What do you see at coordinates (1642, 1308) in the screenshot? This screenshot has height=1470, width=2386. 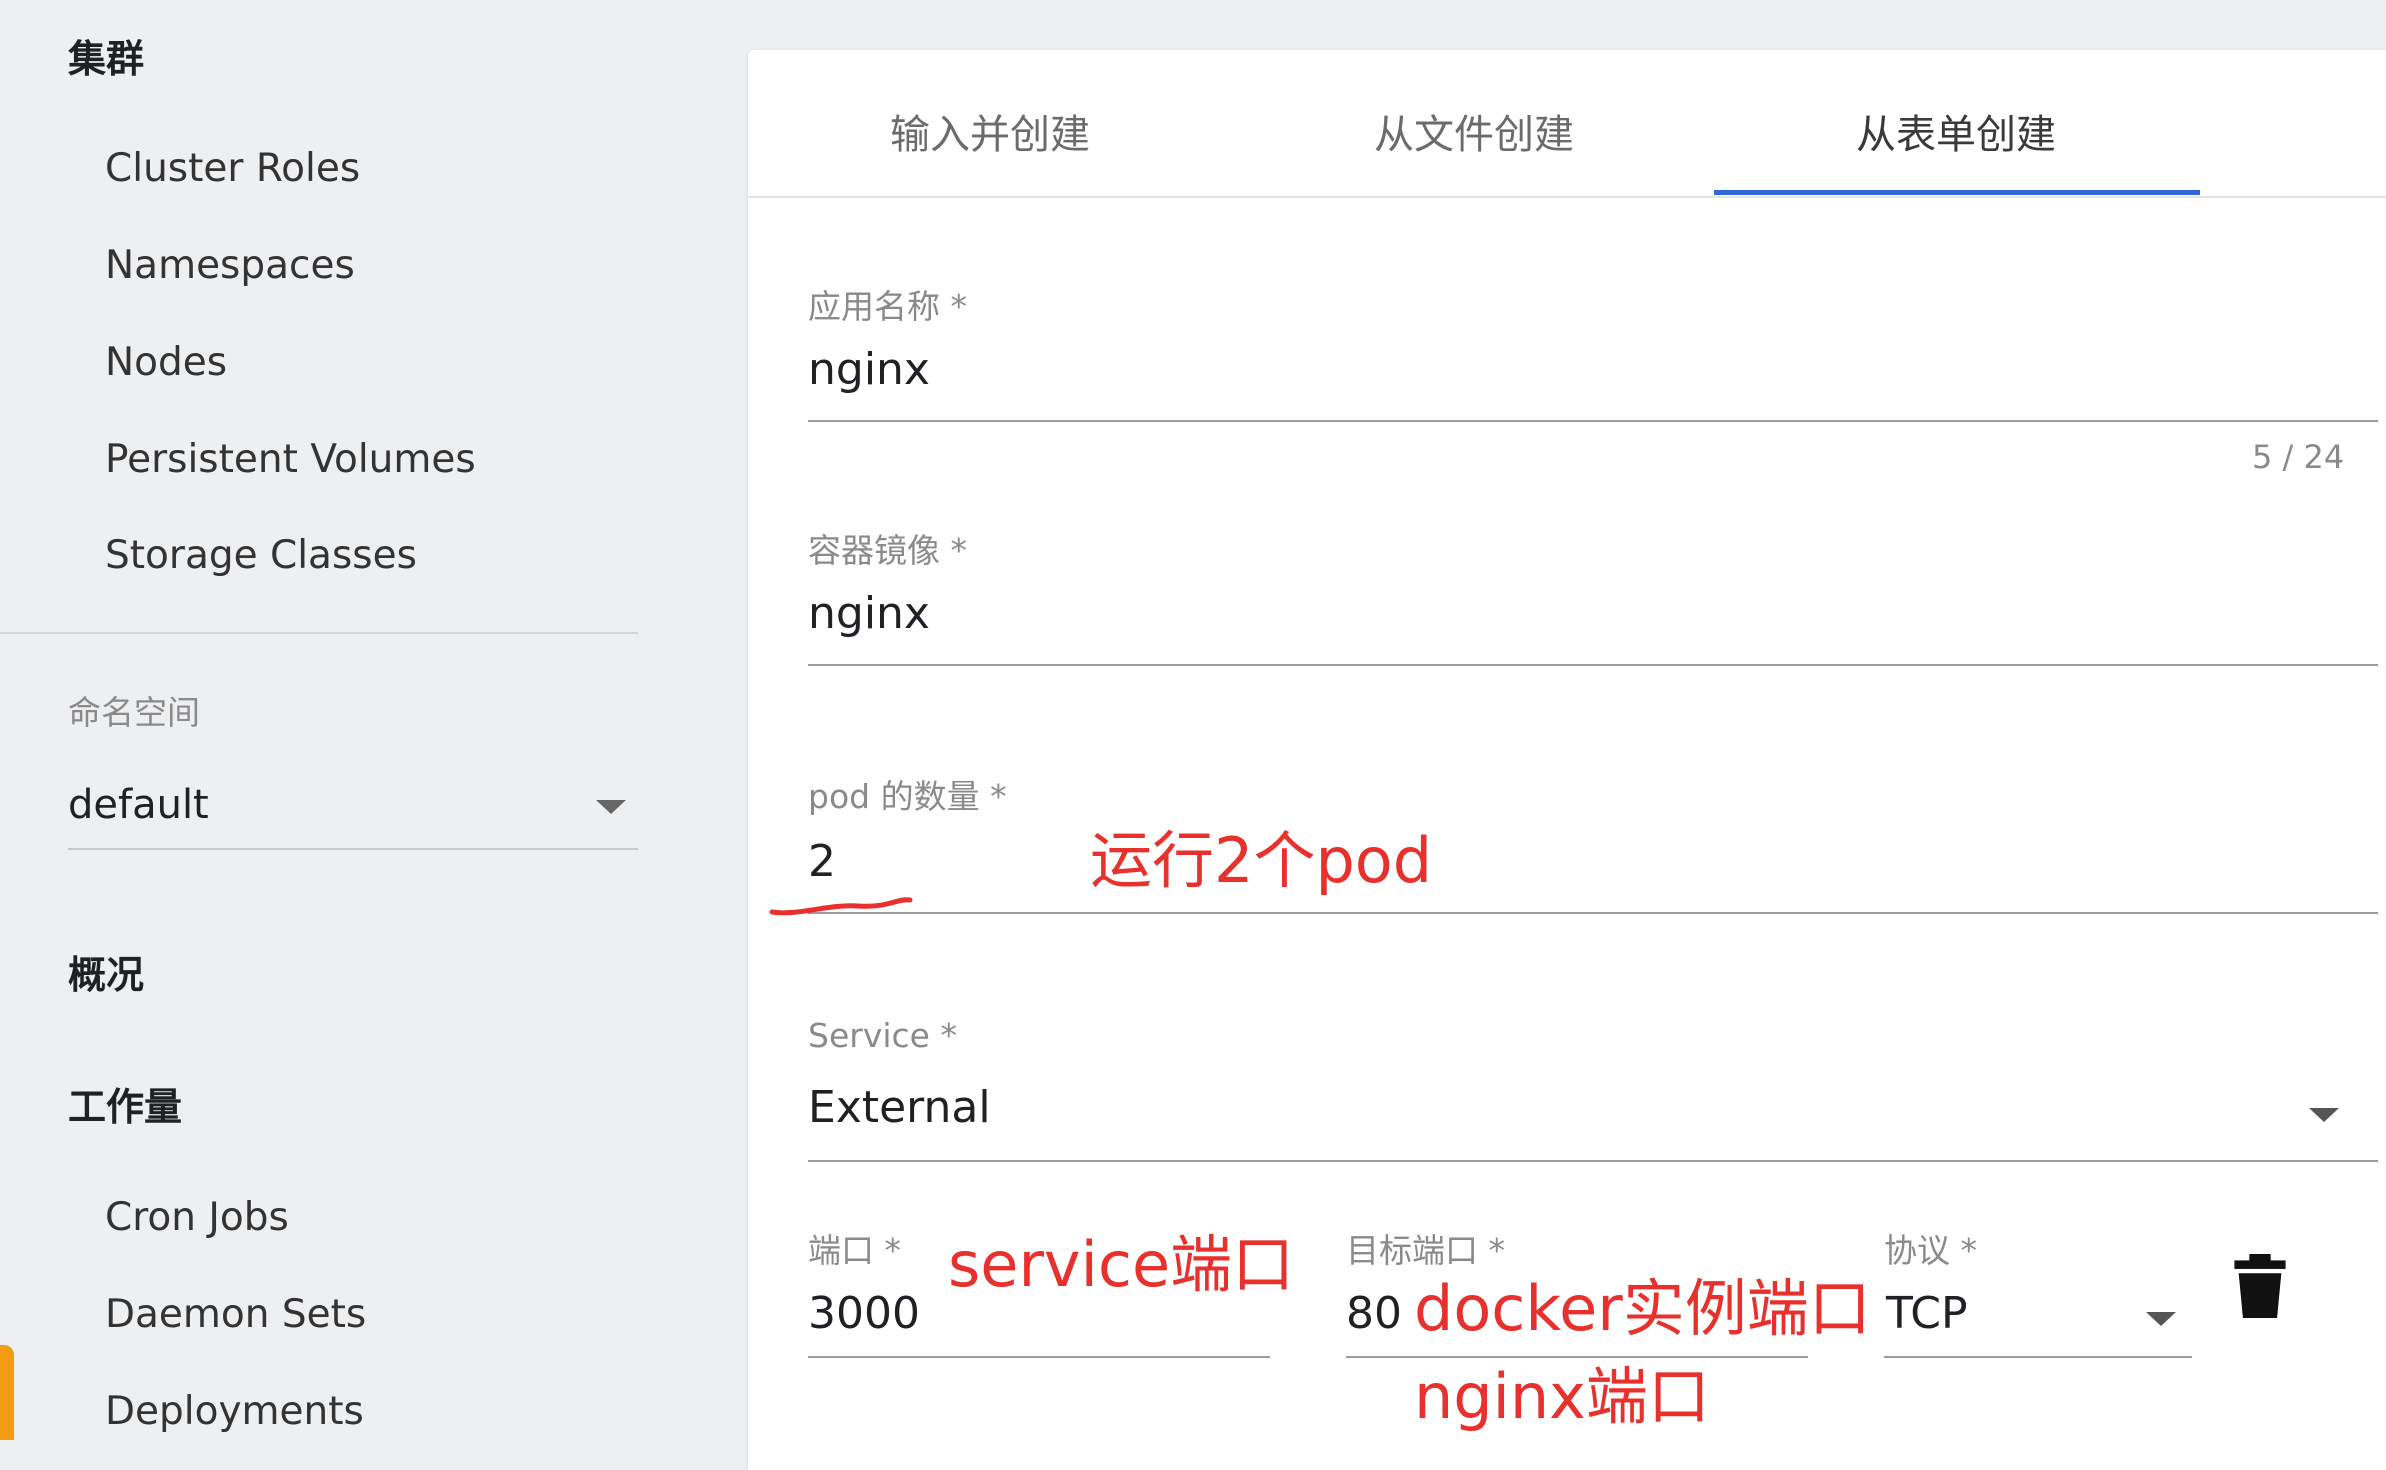 I see `target-port-annotation-1: docker实例端口` at bounding box center [1642, 1308].